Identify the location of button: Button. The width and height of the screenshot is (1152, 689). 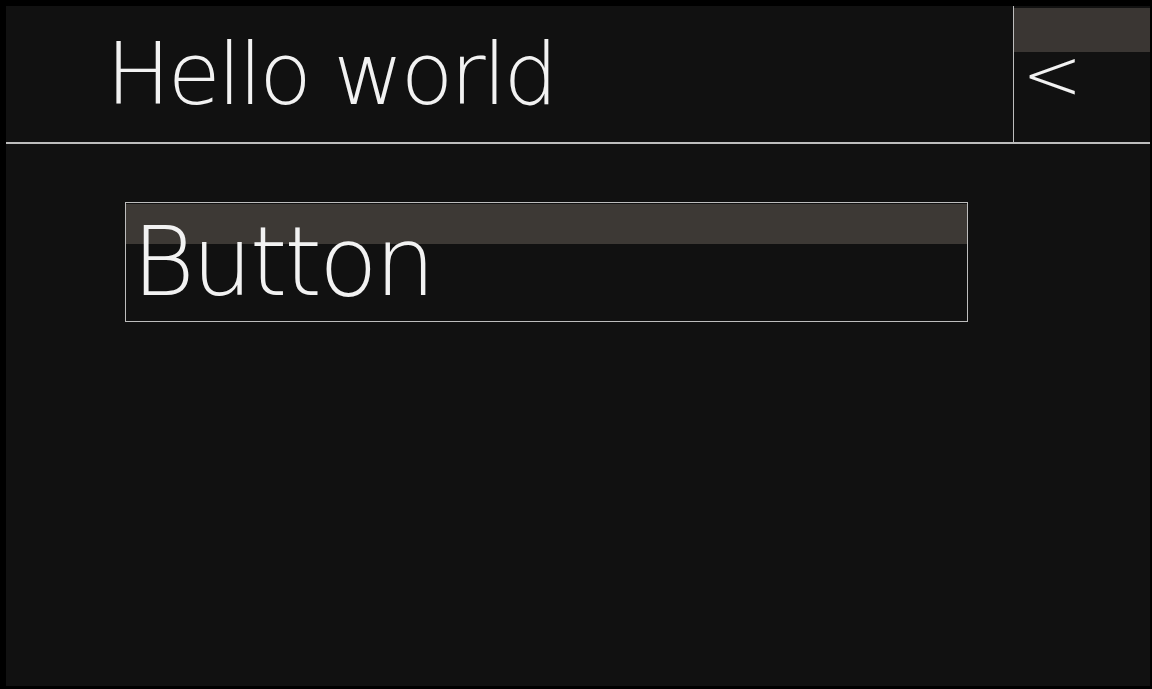
(546, 262).